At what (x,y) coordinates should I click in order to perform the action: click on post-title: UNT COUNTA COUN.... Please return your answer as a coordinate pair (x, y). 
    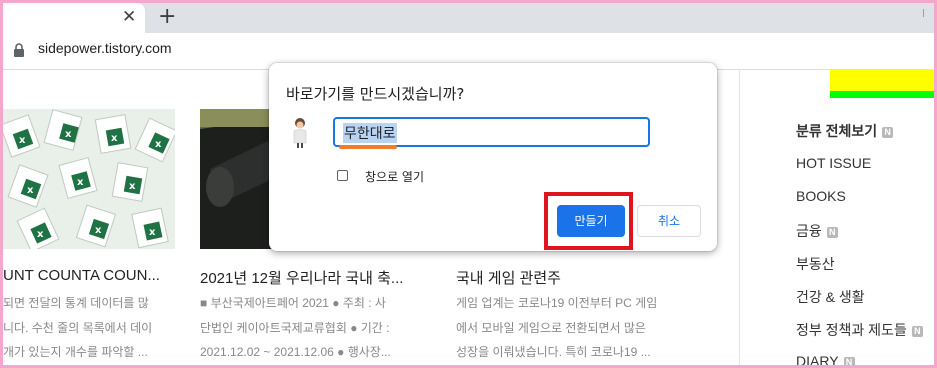
    Looking at the image, I should click on (81, 275).